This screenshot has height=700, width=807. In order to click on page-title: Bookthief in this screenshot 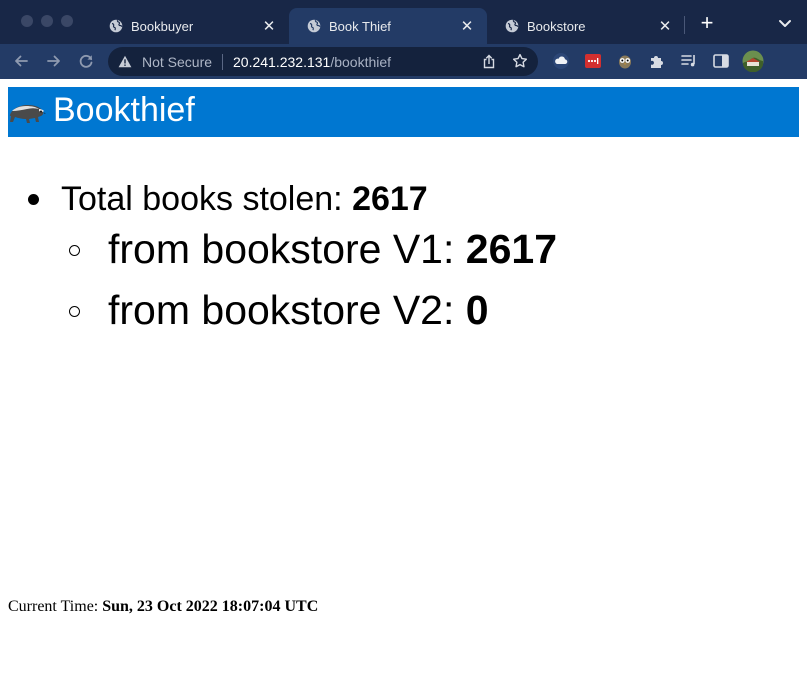, I will do `click(124, 110)`.